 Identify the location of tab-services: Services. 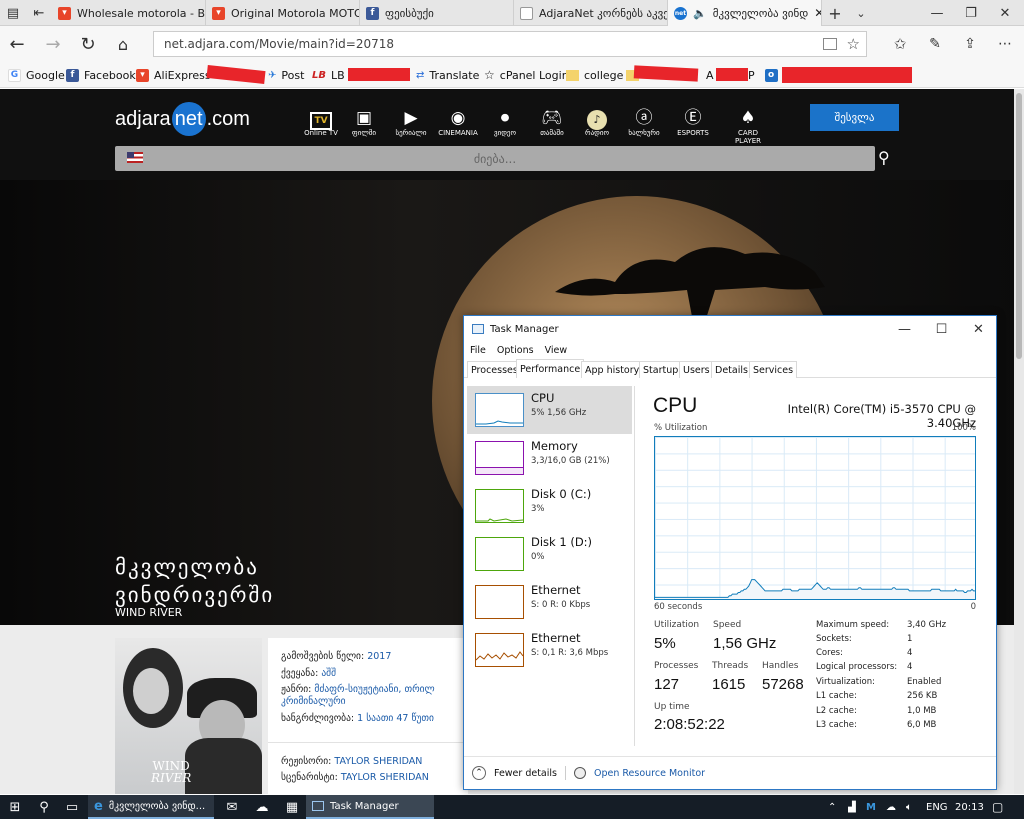
(773, 369).